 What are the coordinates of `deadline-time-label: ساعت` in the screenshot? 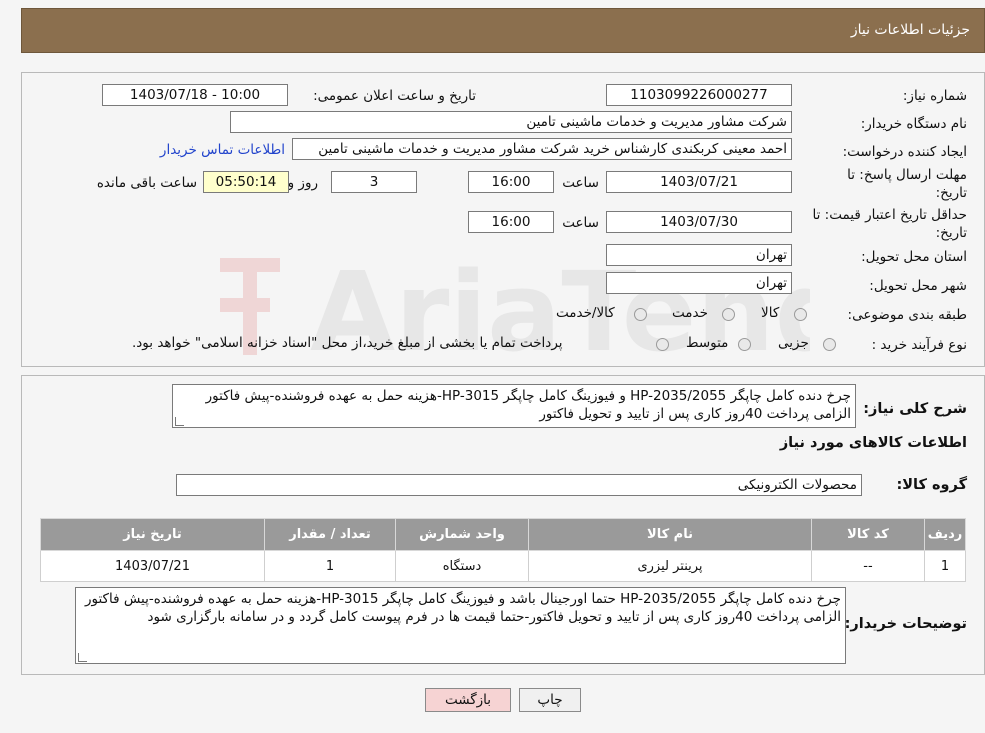 It's located at (580, 183).